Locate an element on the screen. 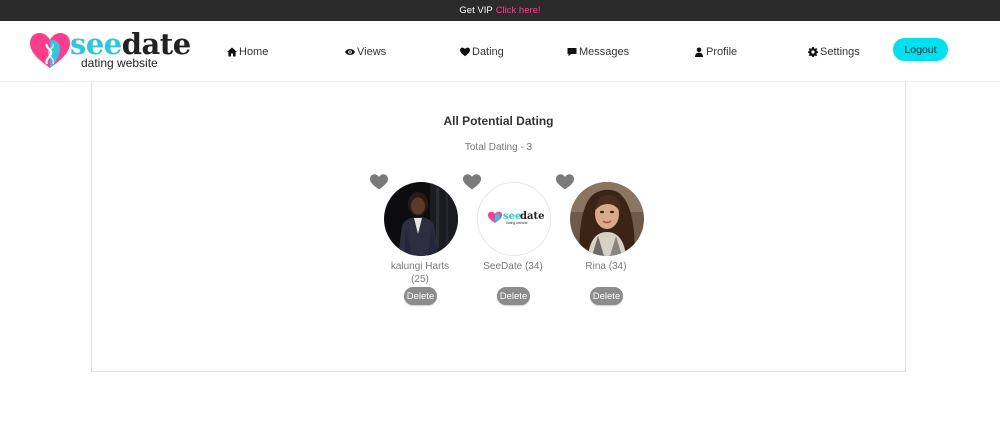 Image resolution: width=1000 pixels, height=448 pixels. nav-home-label: Home is located at coordinates (254, 51).